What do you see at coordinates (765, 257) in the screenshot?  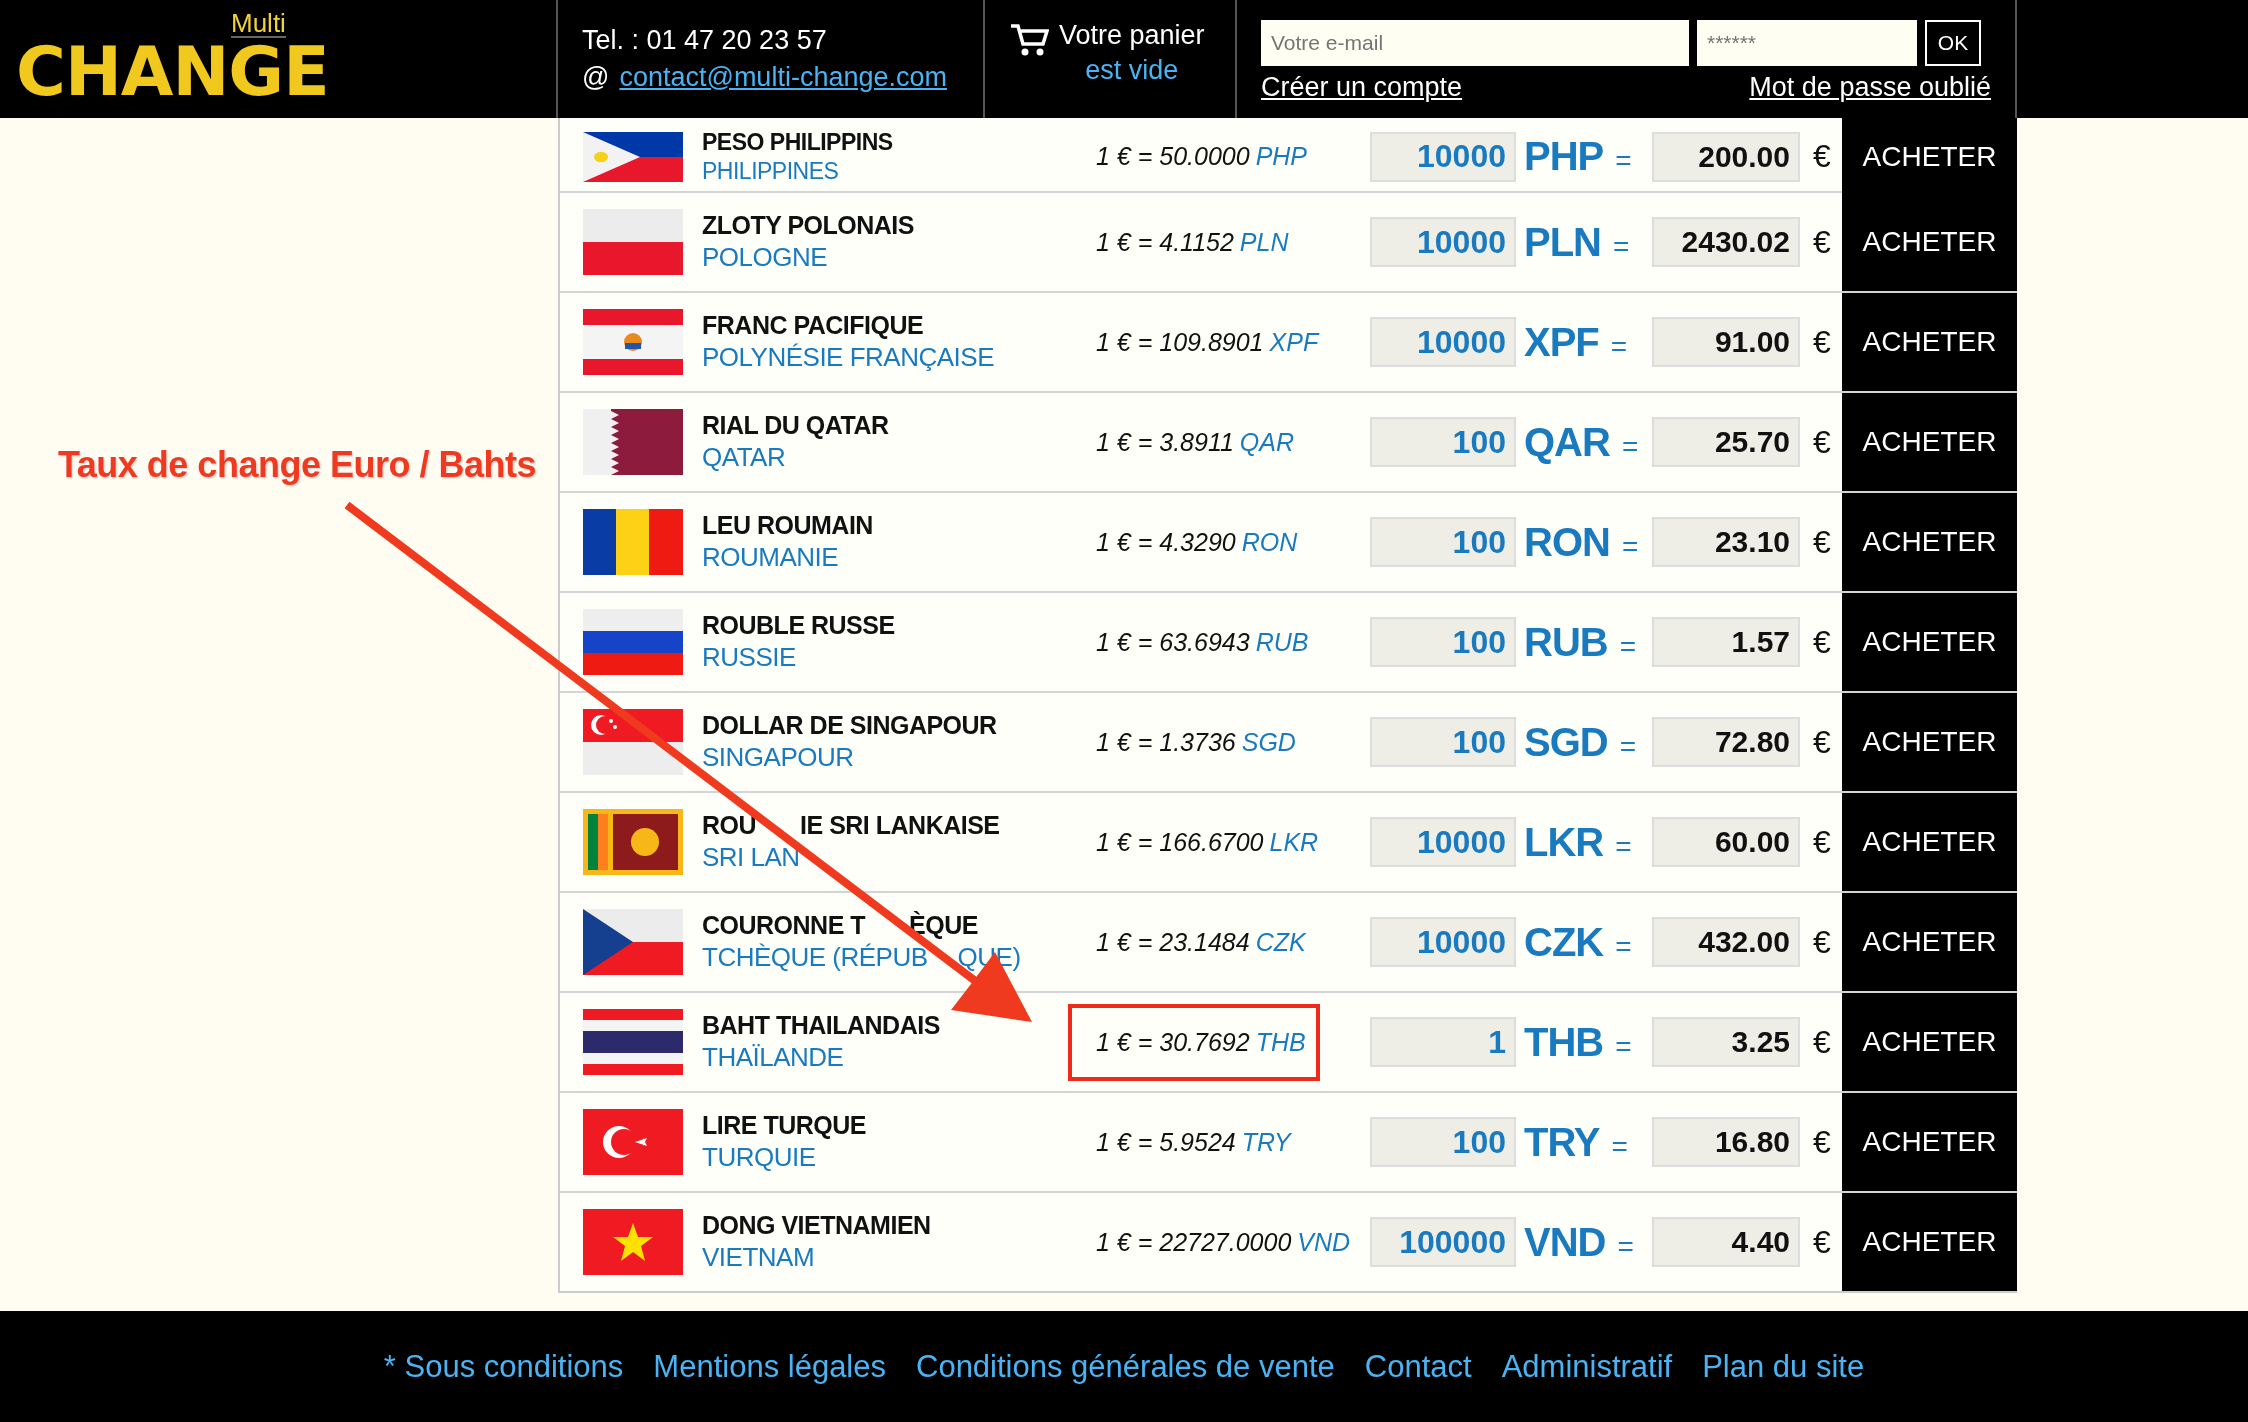 I see `country-name: POLOGNE` at bounding box center [765, 257].